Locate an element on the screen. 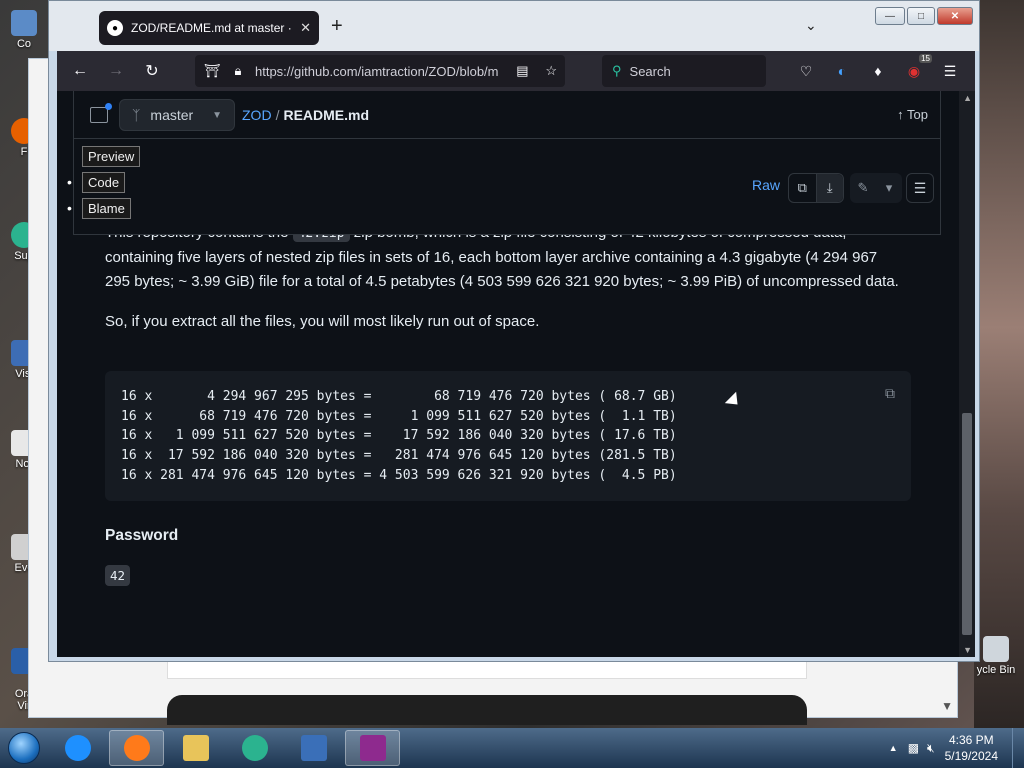  taskbar-explorer is located at coordinates (195, 748).